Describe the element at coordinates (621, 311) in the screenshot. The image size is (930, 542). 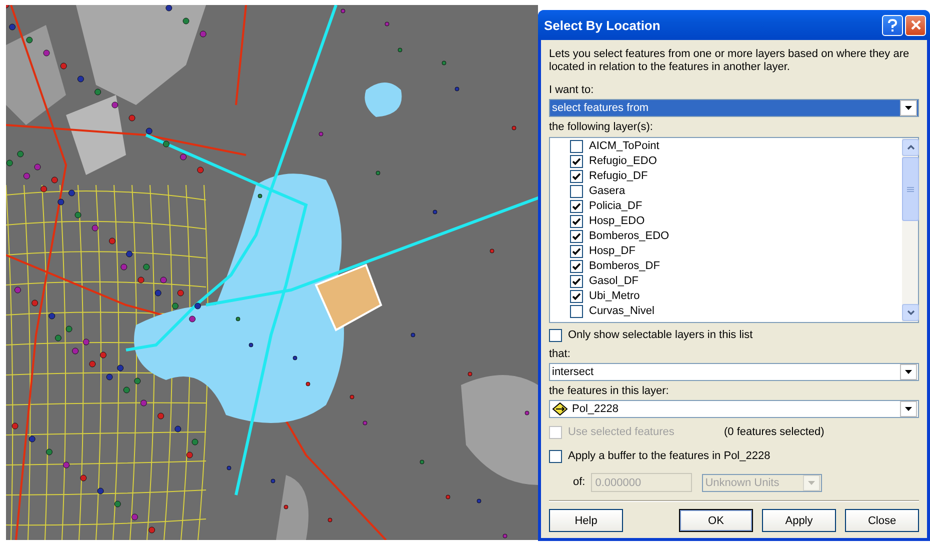
I see `layer-name: Curvas_Nivel` at that location.